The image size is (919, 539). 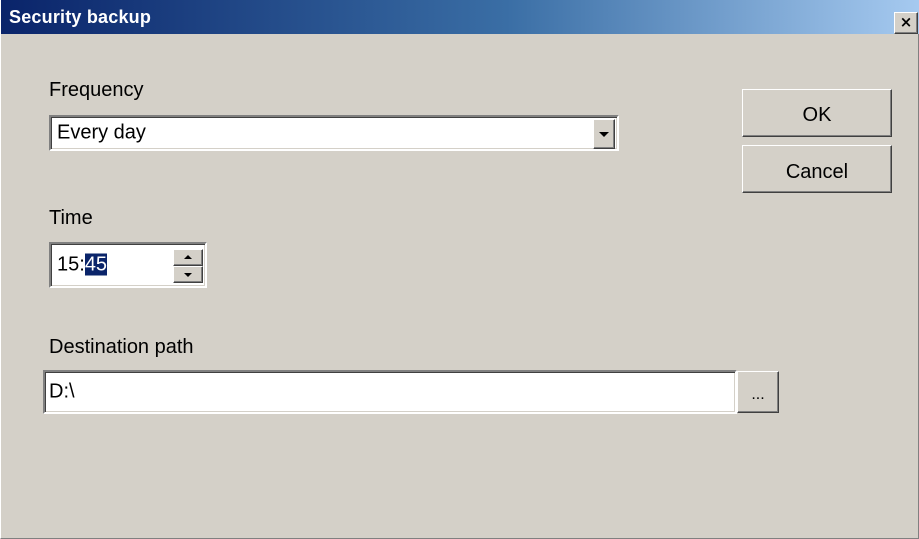 What do you see at coordinates (334, 133) in the screenshot?
I see `frequency-dropdown: Every day` at bounding box center [334, 133].